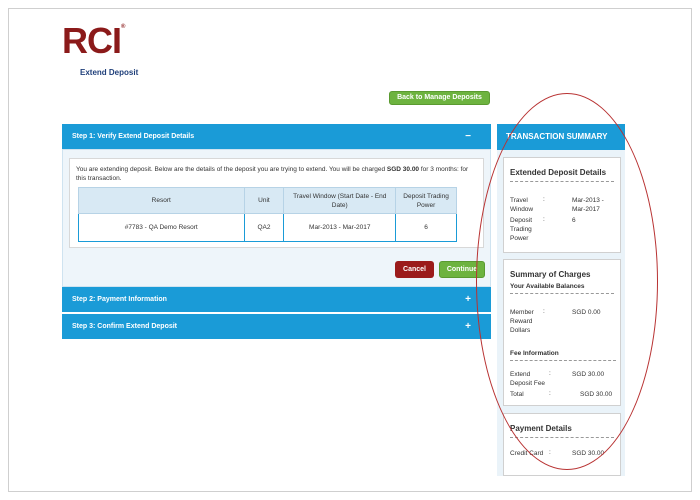 The image size is (700, 500). I want to click on col-travel-window: Travel Window (Start Date - End Date), so click(340, 200).